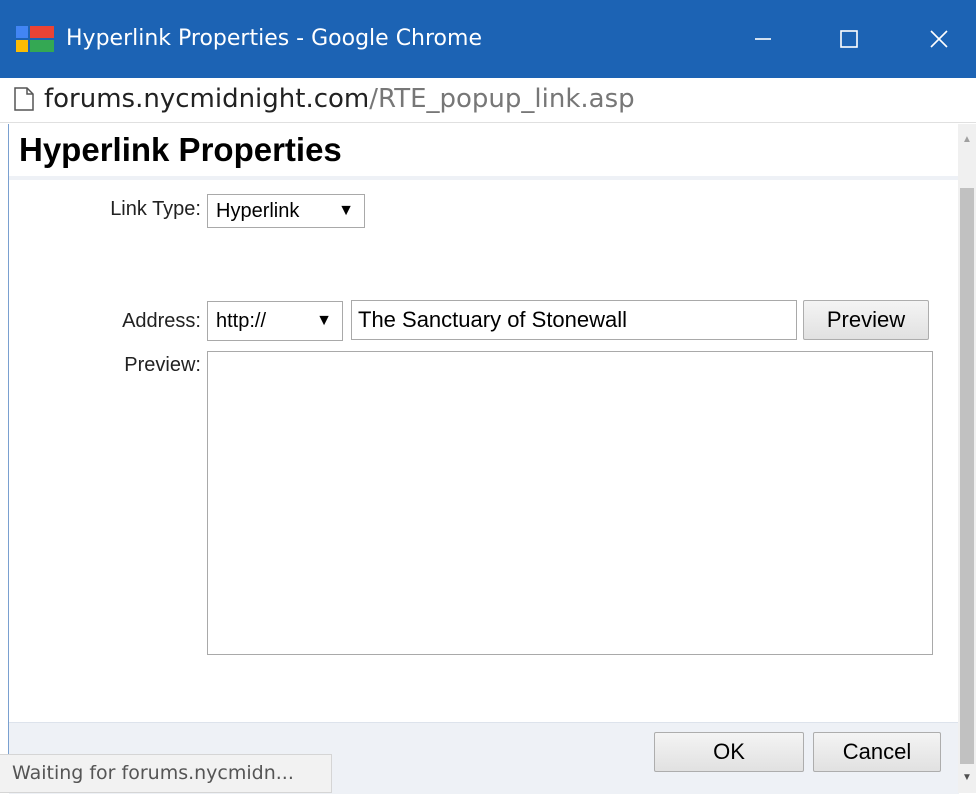 The image size is (976, 794). I want to click on ok-button: OK, so click(729, 752).